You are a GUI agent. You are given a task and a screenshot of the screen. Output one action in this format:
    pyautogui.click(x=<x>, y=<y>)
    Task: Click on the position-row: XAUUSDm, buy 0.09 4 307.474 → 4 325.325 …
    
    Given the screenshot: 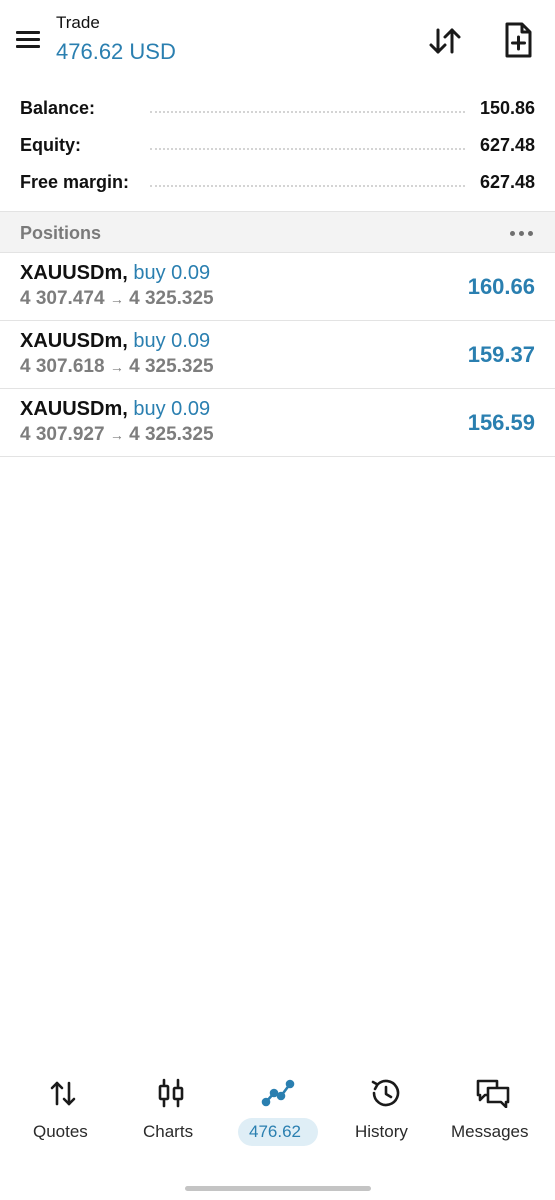 What is the action you would take?
    pyautogui.click(x=277, y=287)
    